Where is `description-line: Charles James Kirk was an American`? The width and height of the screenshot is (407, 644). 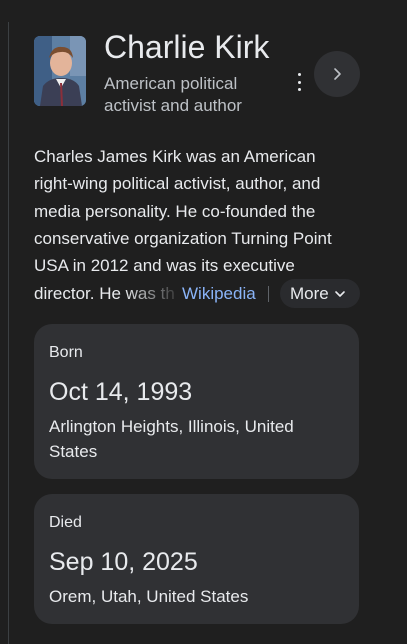
description-line: Charles James Kirk was an American is located at coordinates (175, 156).